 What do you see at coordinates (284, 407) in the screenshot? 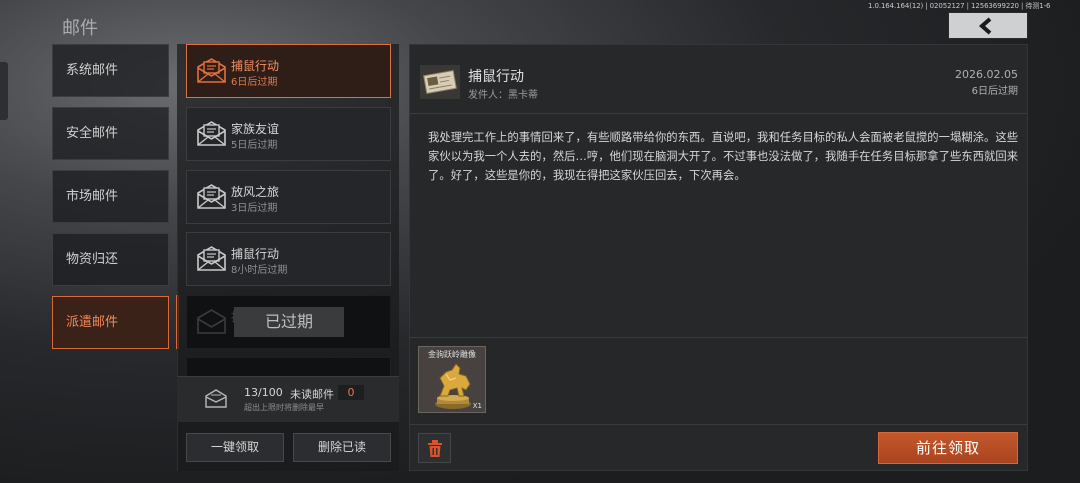
I see `limit-note: 超出上限时将删除最早` at bounding box center [284, 407].